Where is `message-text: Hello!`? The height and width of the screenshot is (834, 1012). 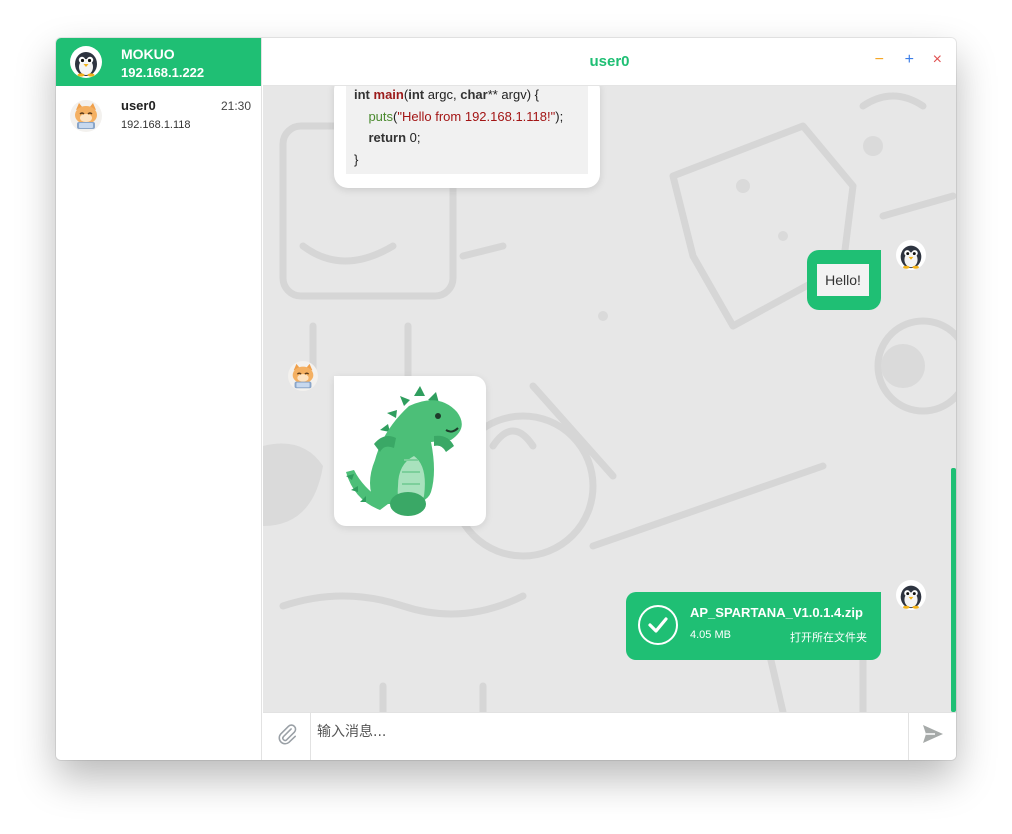 message-text: Hello! is located at coordinates (843, 280).